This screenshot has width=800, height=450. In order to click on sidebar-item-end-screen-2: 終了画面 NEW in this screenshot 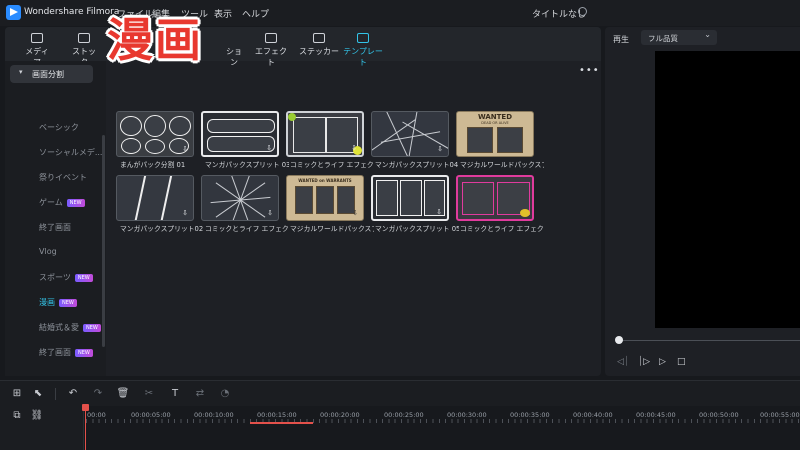, I will do `click(66, 352)`.